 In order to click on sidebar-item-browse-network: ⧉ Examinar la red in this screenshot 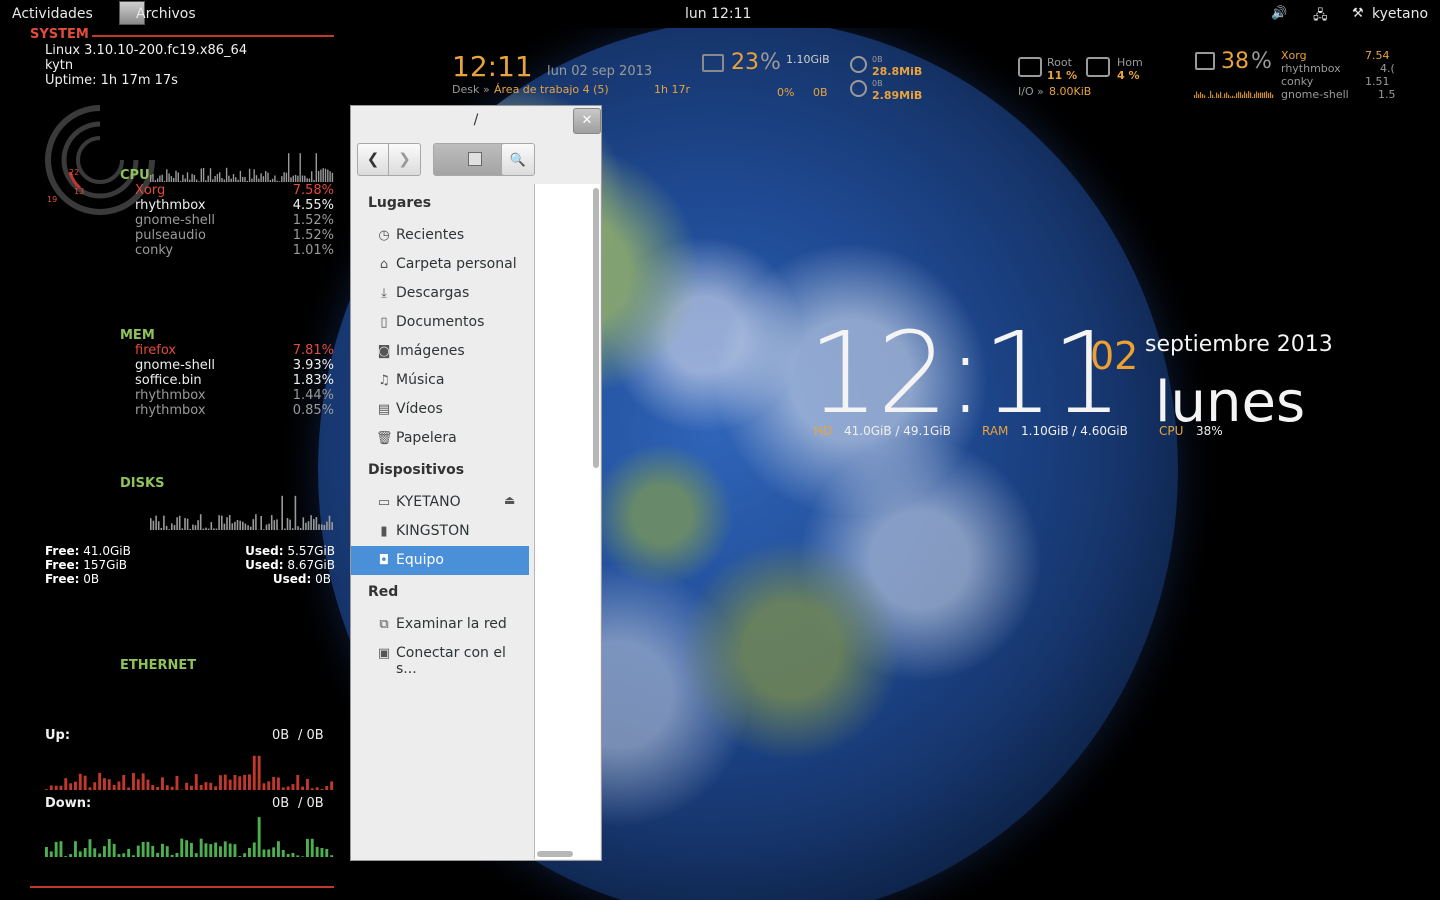, I will do `click(440, 624)`.